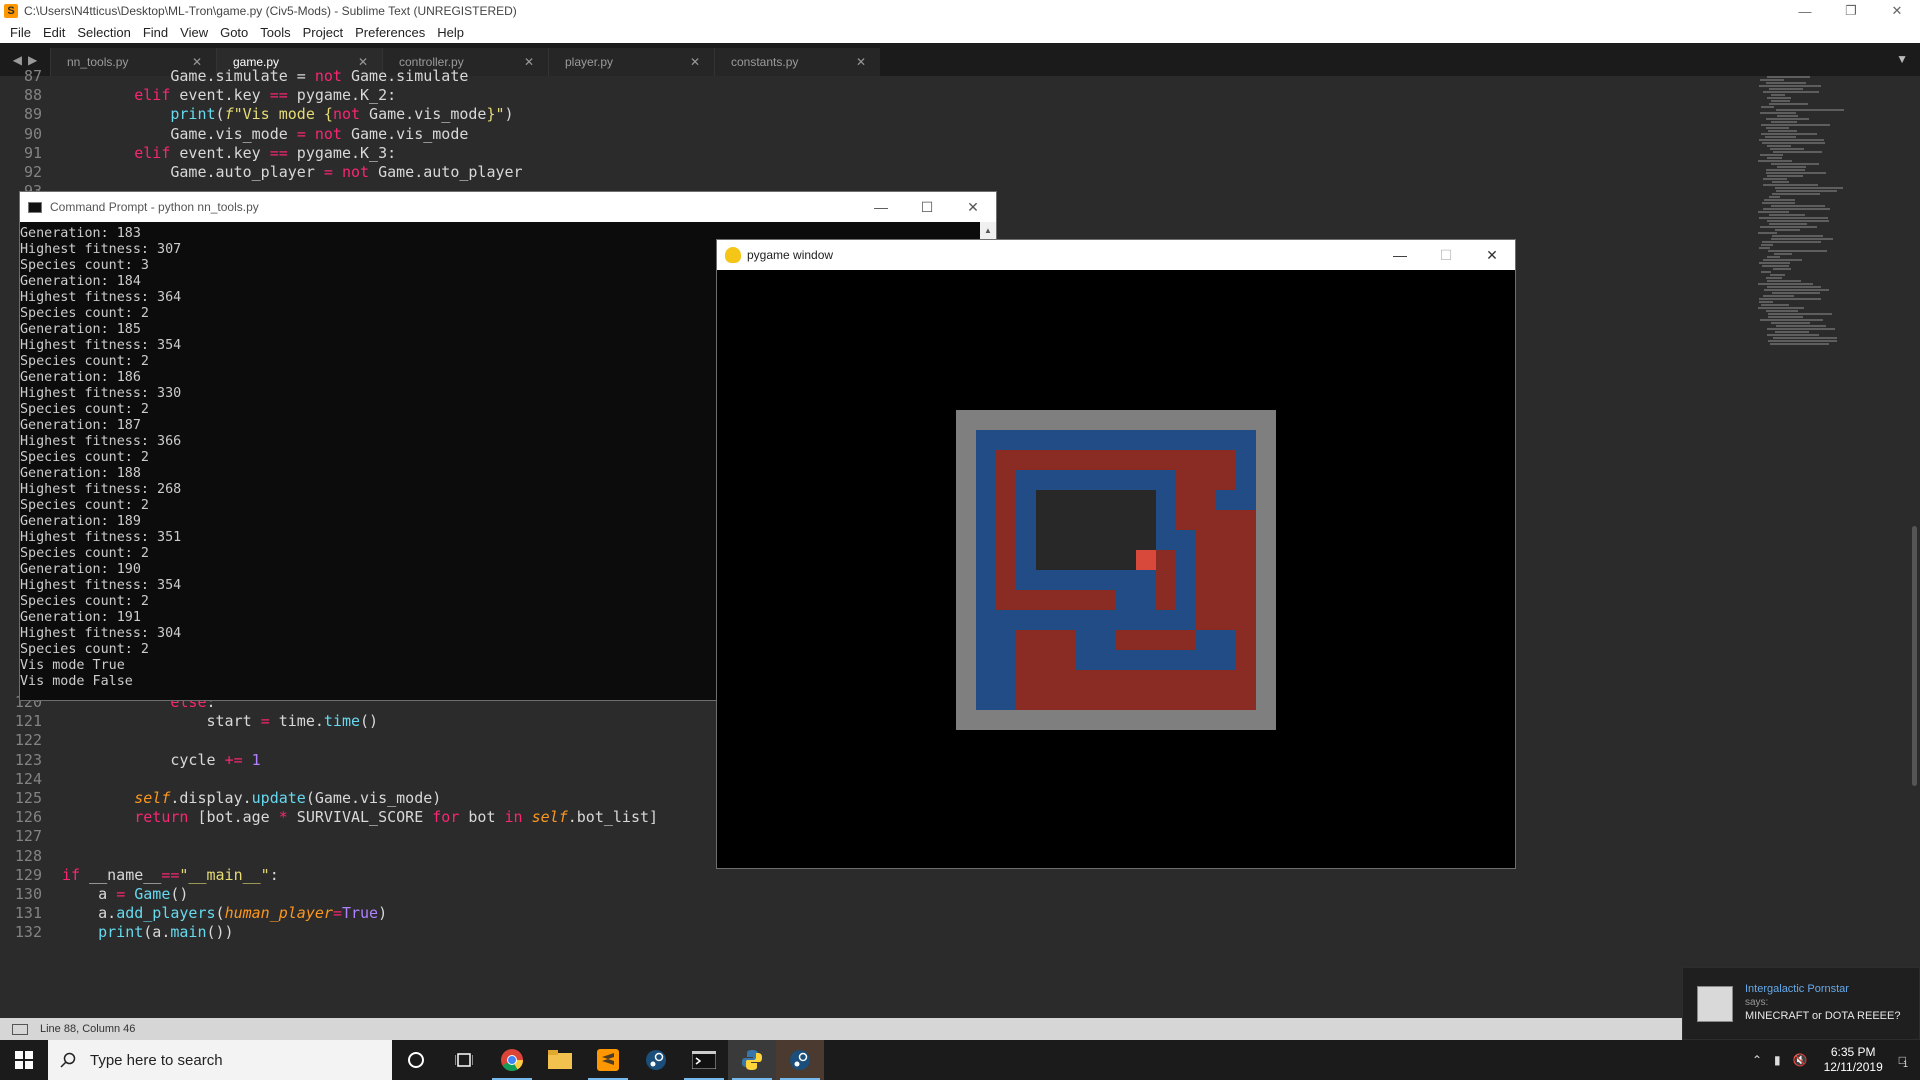  Describe the element at coordinates (35, 207) in the screenshot. I see `cmd-icon` at that location.